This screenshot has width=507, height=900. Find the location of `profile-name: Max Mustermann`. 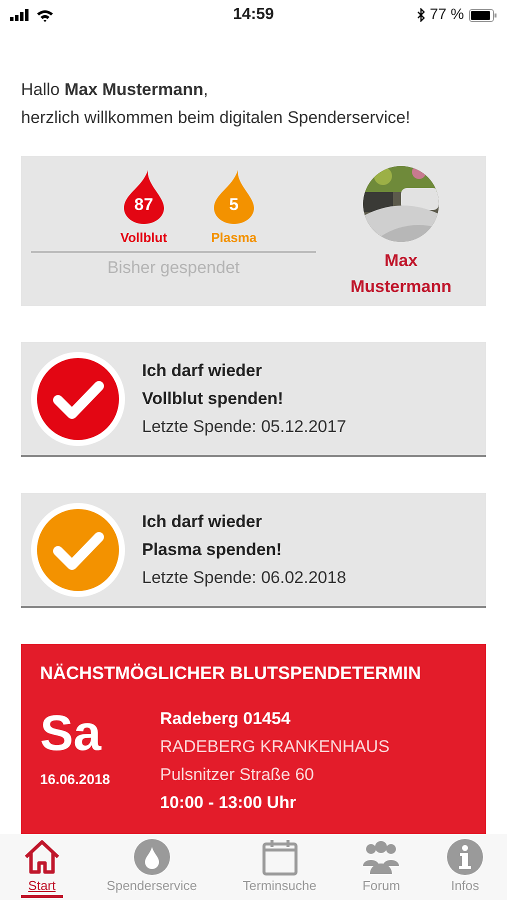

profile-name: Max Mustermann is located at coordinates (401, 274).